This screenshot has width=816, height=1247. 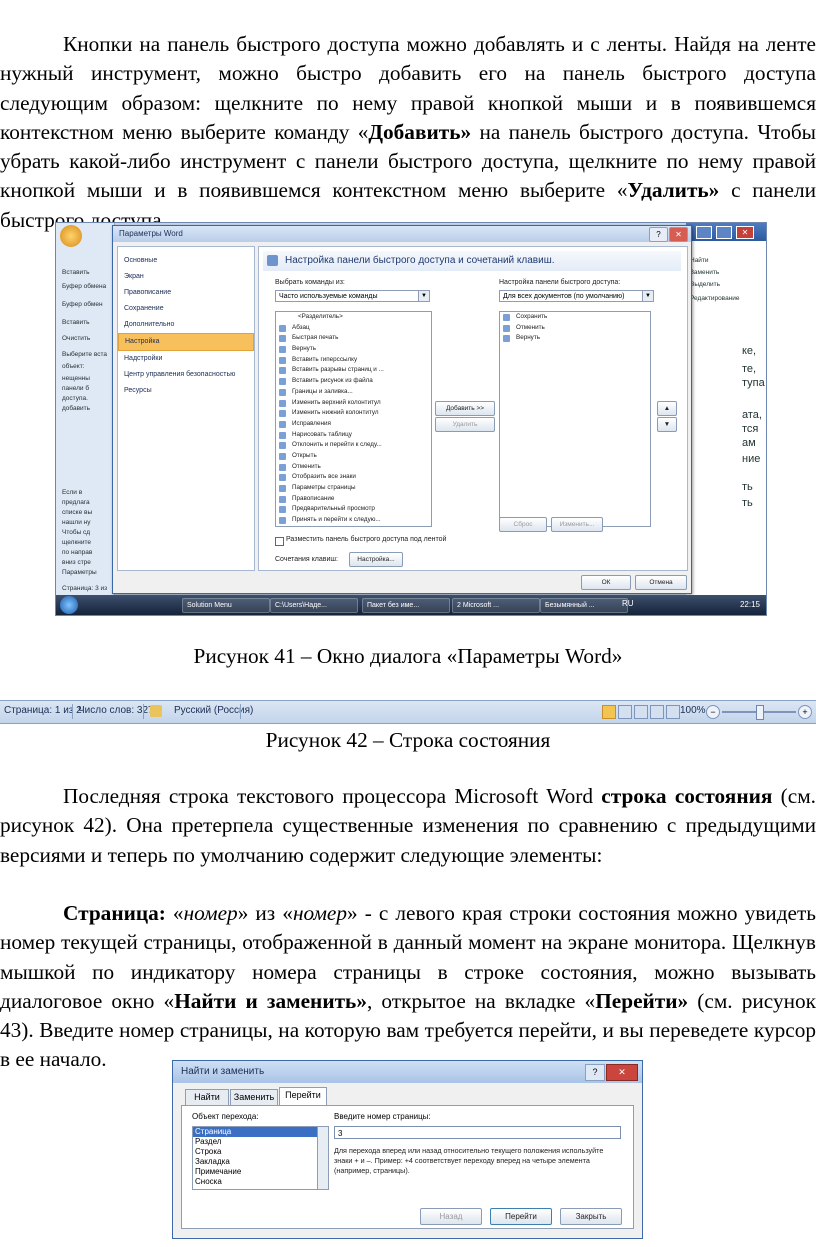 What do you see at coordinates (693, 710) in the screenshot?
I see `zoom-level: 100%` at bounding box center [693, 710].